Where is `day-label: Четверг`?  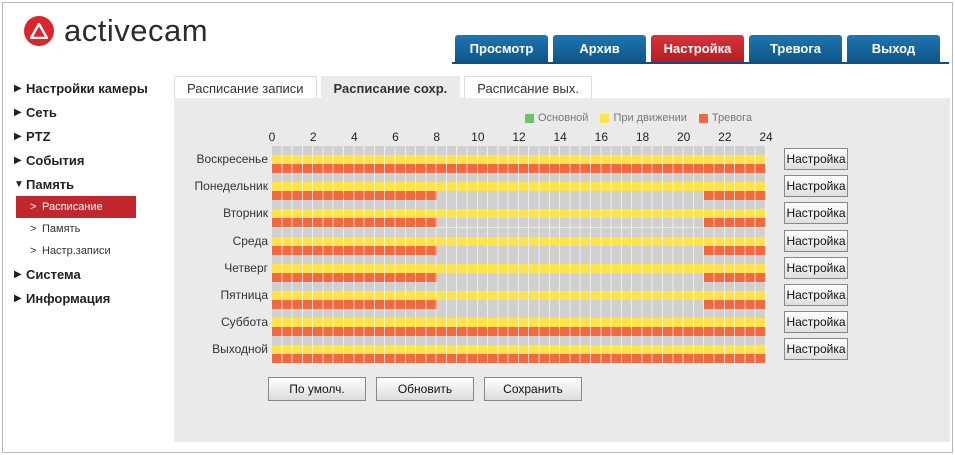 day-label: Четверг is located at coordinates (246, 268).